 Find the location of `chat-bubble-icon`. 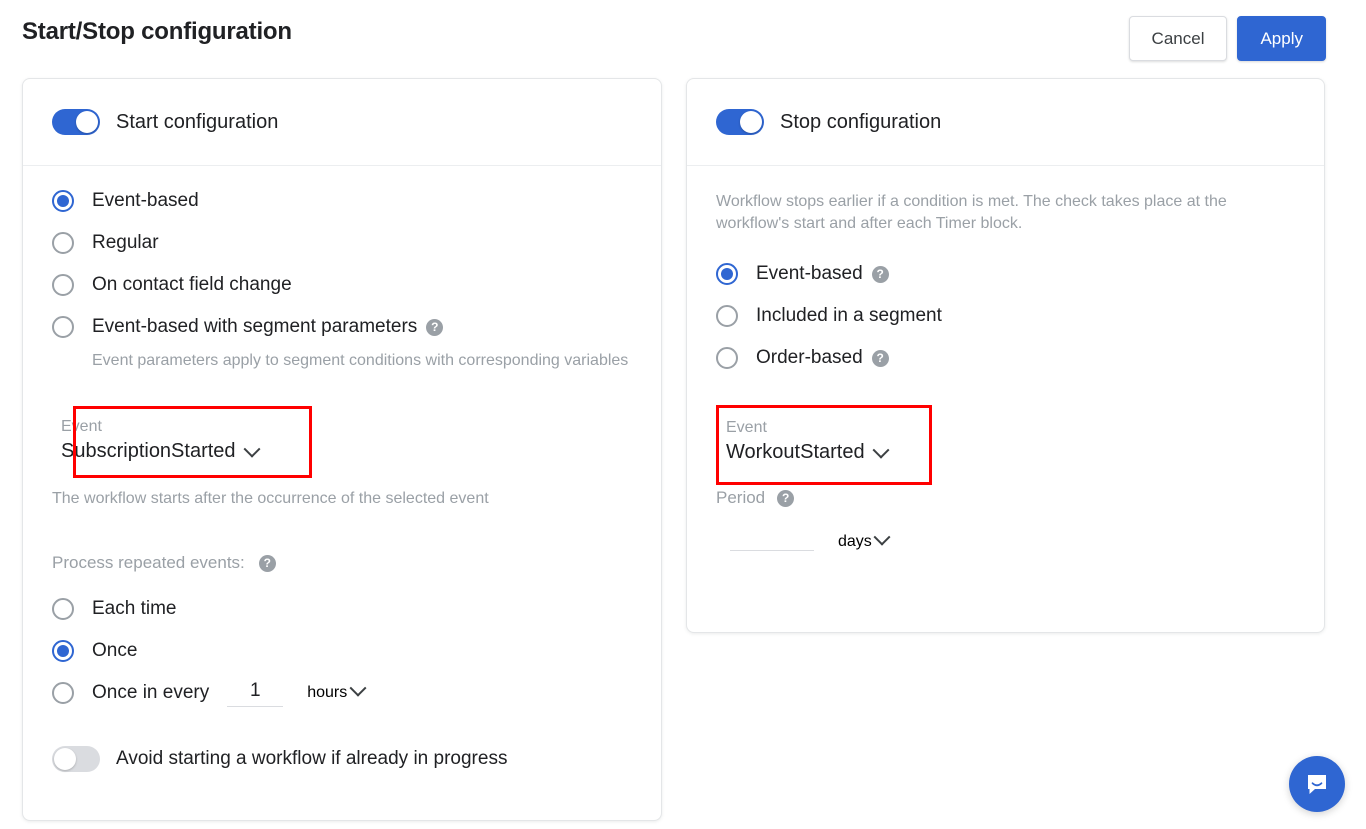

chat-bubble-icon is located at coordinates (1317, 784).